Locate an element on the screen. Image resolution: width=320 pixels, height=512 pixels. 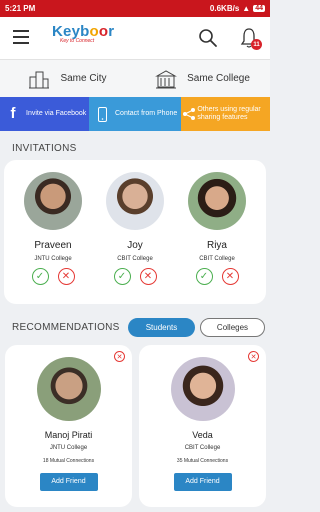
invite-facebook-button: f Invite via Facebook is located at coordinates (44, 114).